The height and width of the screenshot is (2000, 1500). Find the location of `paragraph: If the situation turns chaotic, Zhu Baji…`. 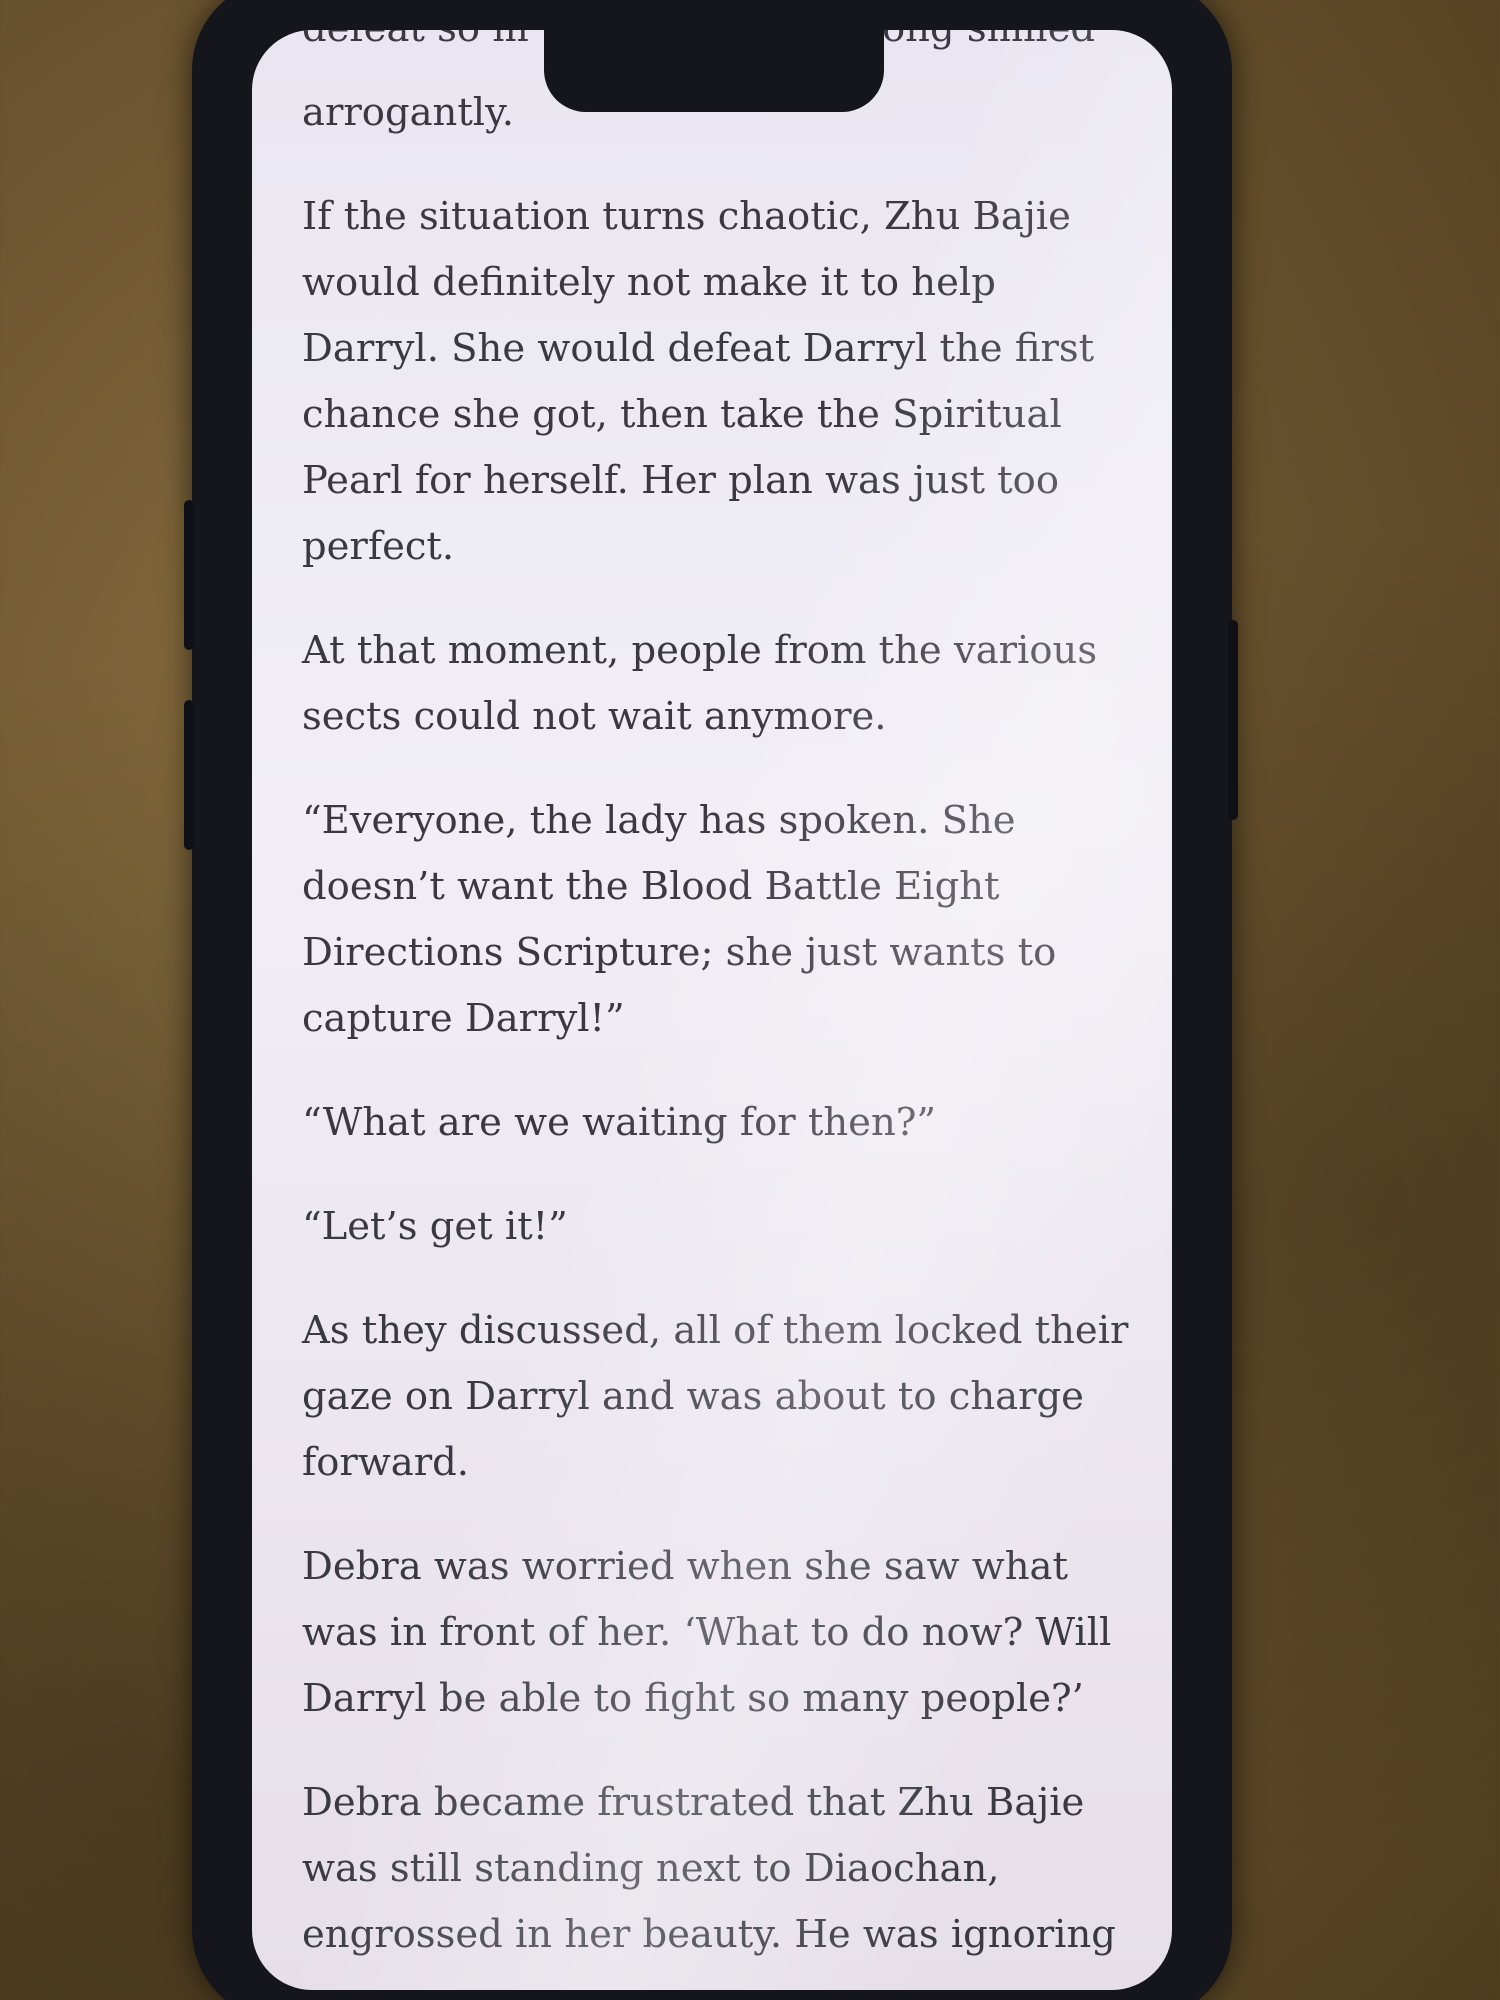

paragraph: If the situation turns chaotic, Zhu Baji… is located at coordinates (698, 381).